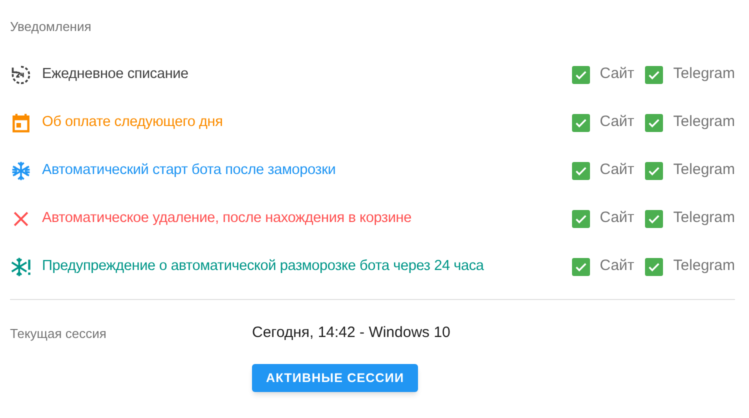  What do you see at coordinates (227, 218) in the screenshot?
I see `notification-label: Автоматическое удаление, после нахождения в корзине` at bounding box center [227, 218].